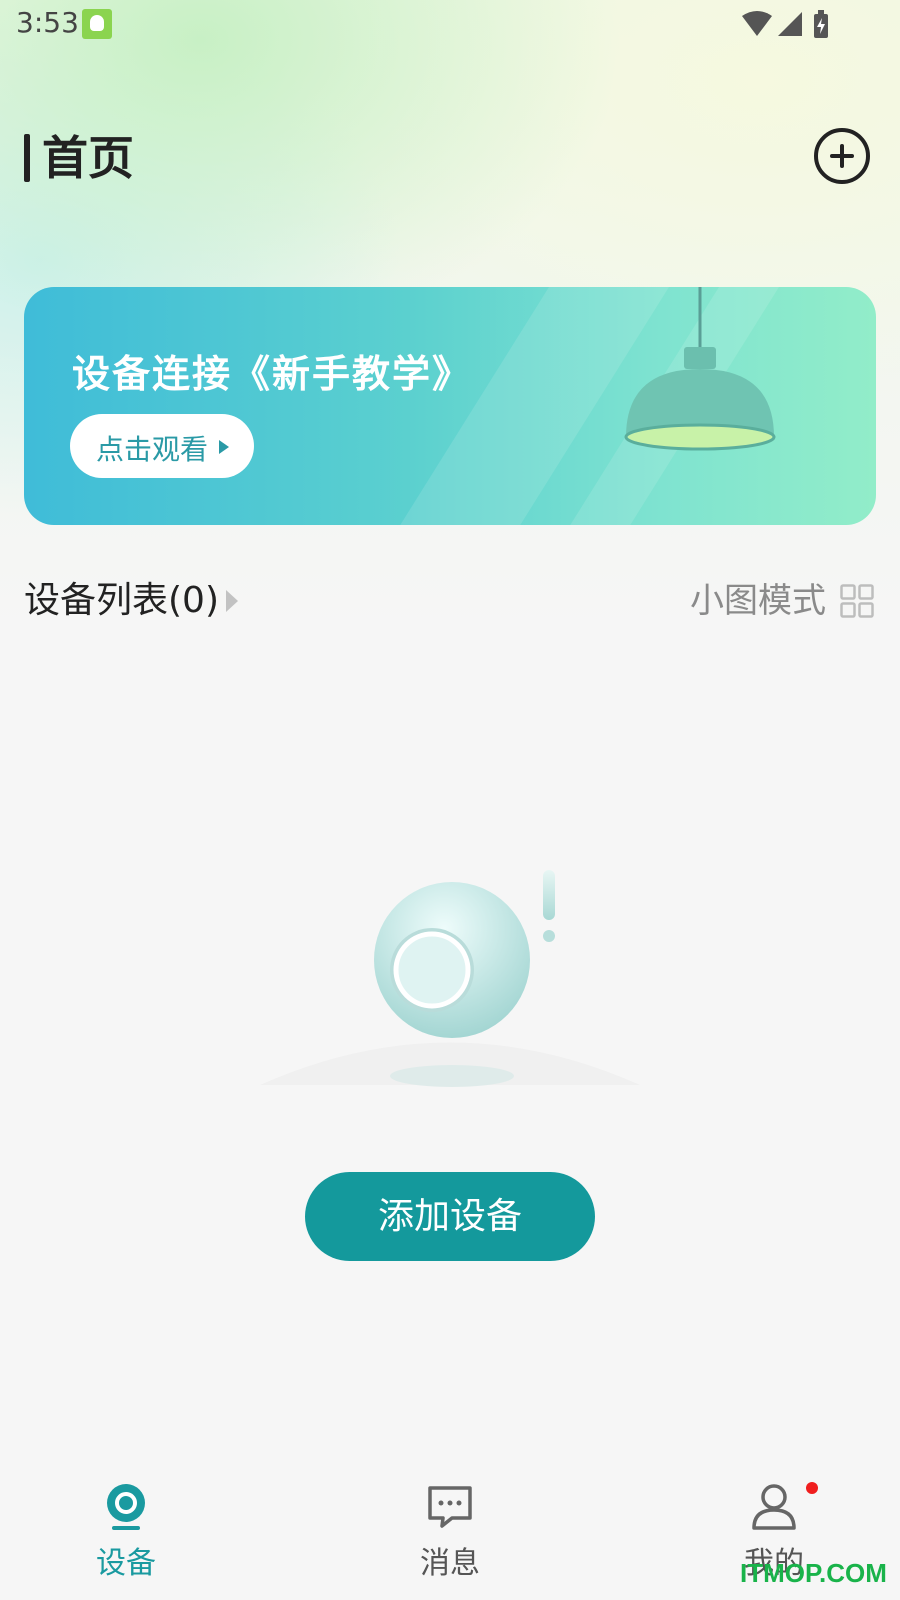 This screenshot has width=900, height=1600. What do you see at coordinates (812, 1488) in the screenshot?
I see `notification-badge` at bounding box center [812, 1488].